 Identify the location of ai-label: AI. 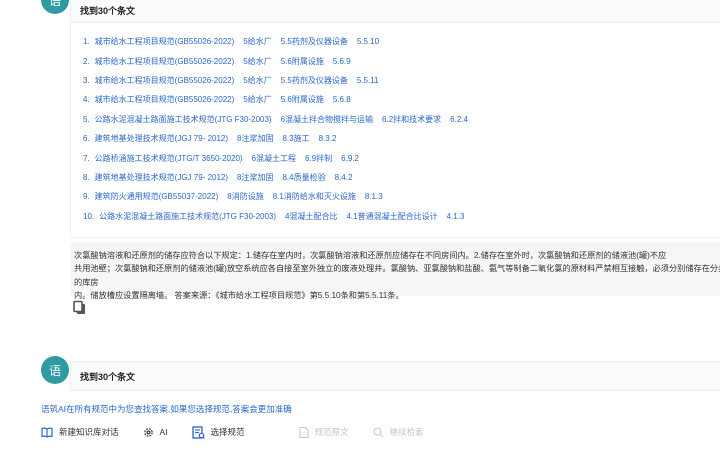
(163, 432).